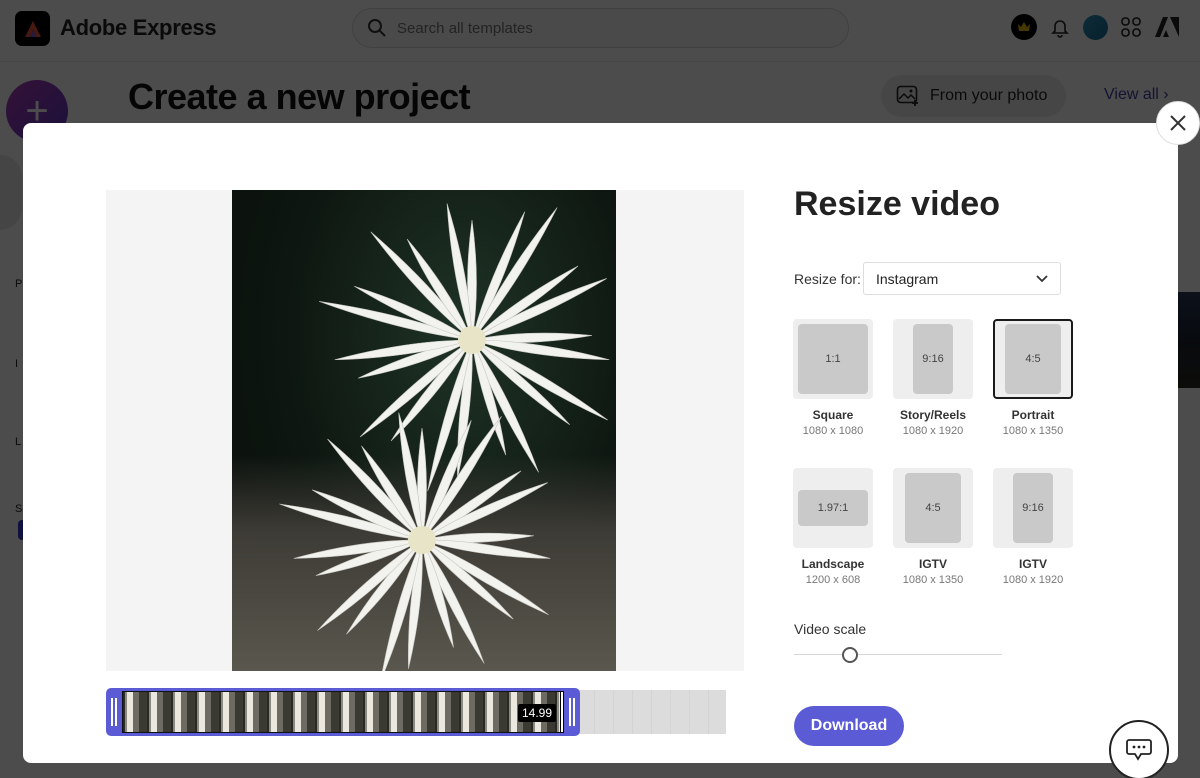 This screenshot has height=778, width=1200. I want to click on option-card: 4:5, so click(933, 508).